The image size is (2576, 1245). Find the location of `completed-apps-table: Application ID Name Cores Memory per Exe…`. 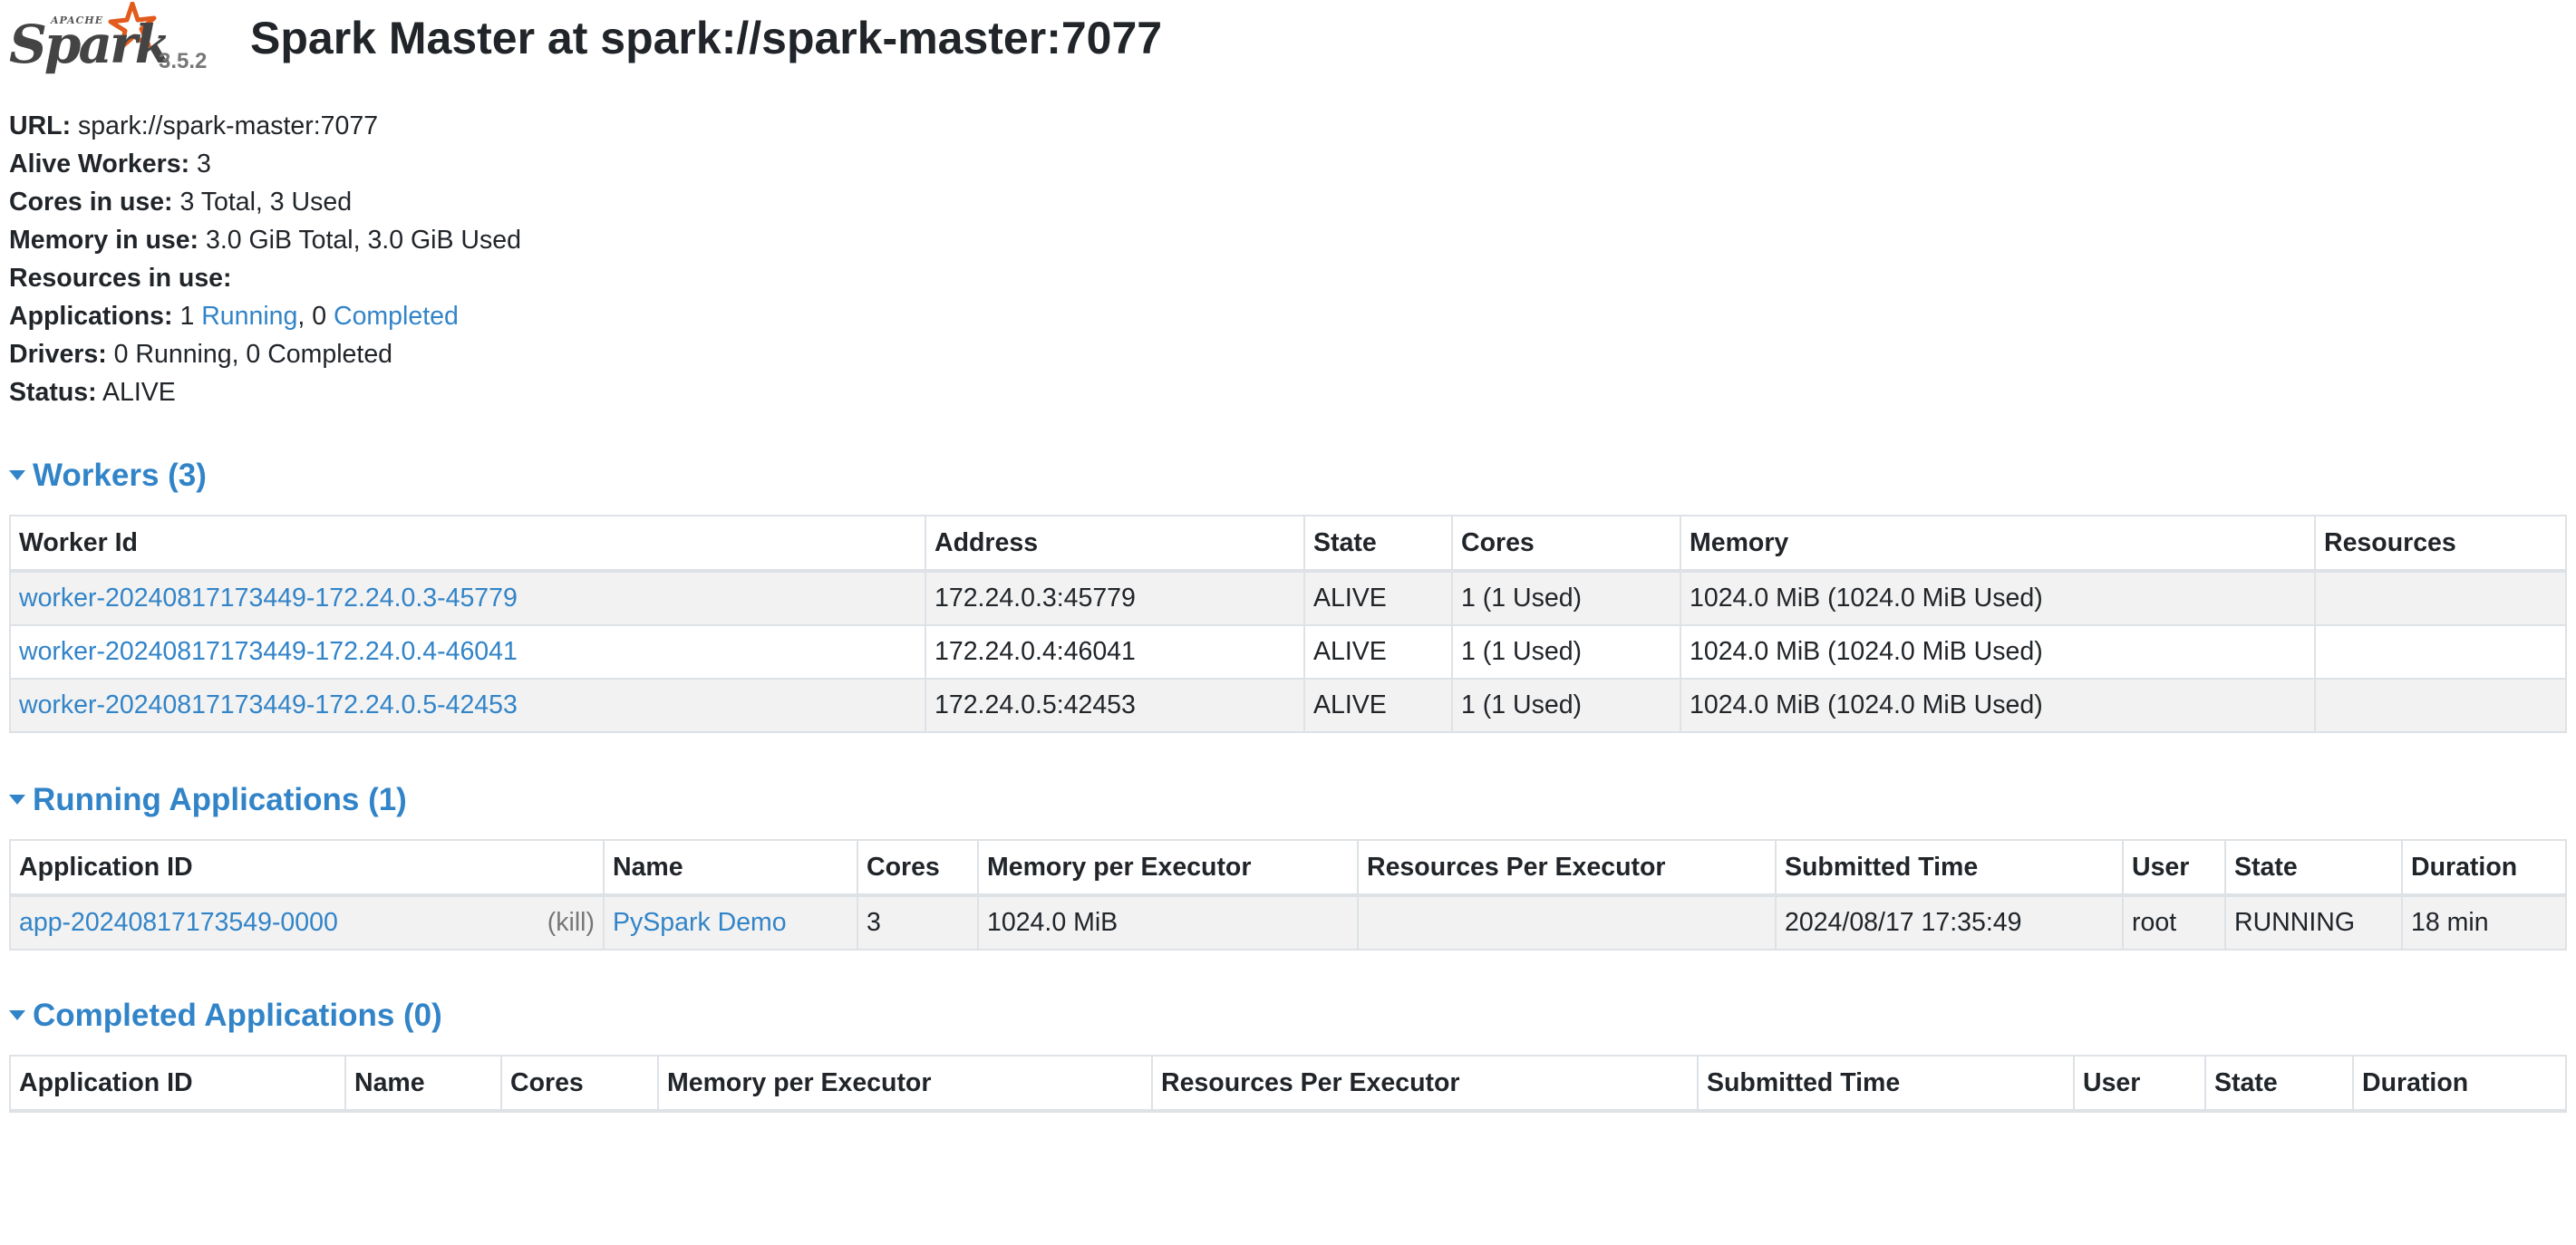

completed-apps-table: Application ID Name Cores Memory per Exe… is located at coordinates (1288, 1084).